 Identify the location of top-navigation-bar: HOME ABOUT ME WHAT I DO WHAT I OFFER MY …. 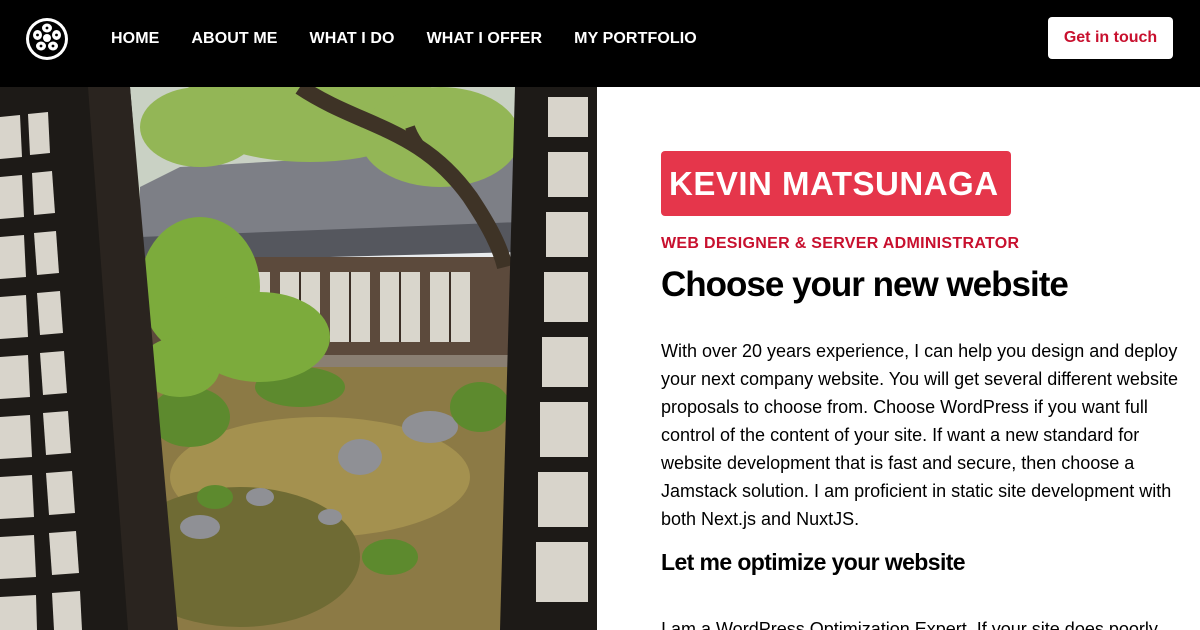
(600, 43).